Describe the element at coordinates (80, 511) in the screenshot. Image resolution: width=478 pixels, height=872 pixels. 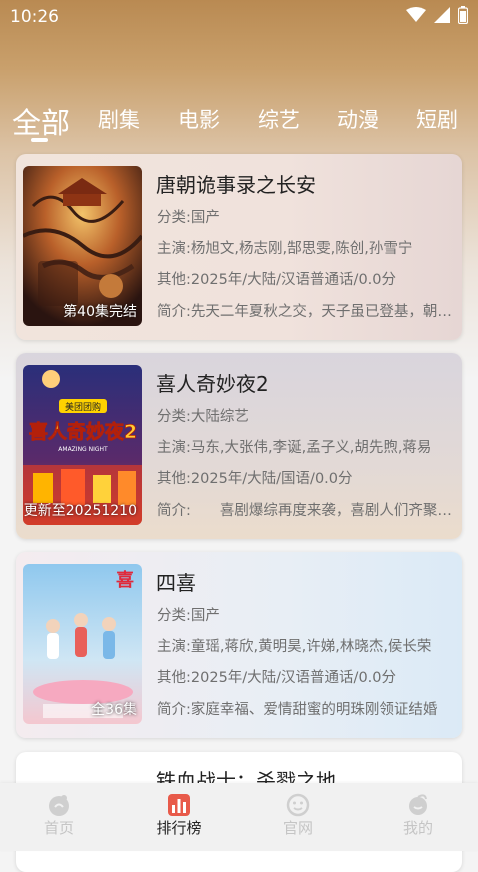
I see `episode-badge: 更新至20251210` at that location.